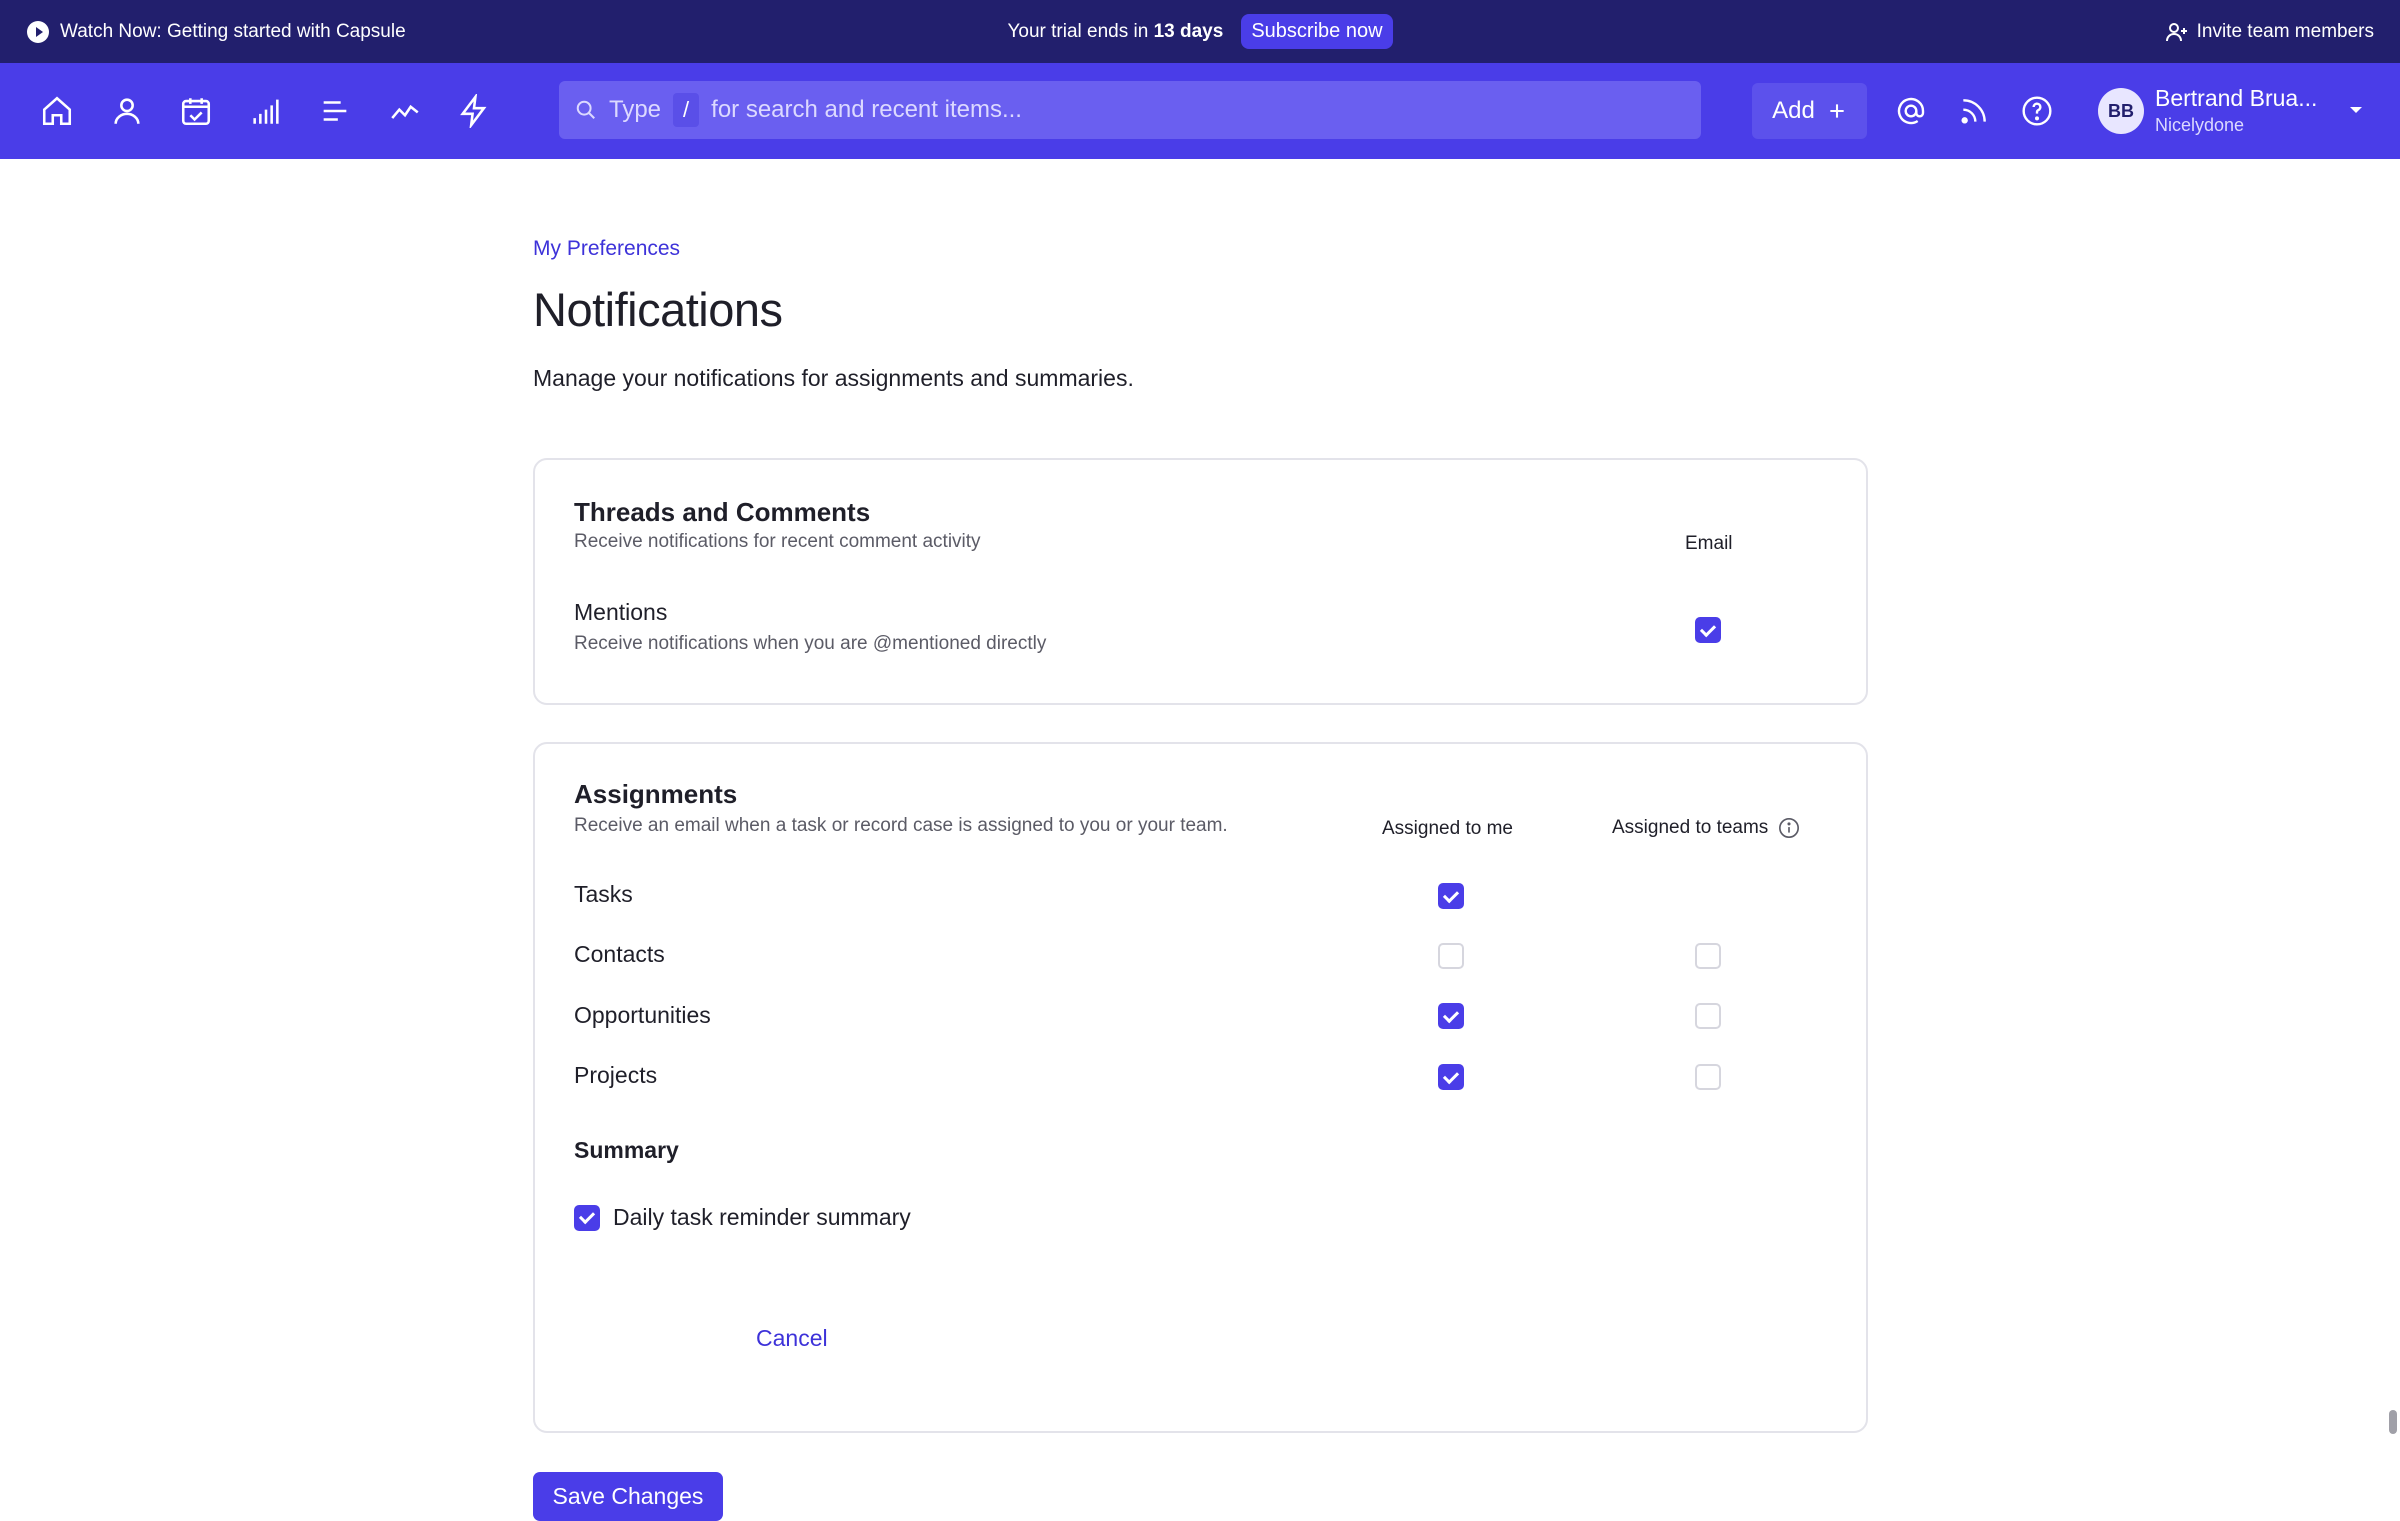 Image resolution: width=2400 pixels, height=1521 pixels. Describe the element at coordinates (1708, 1077) in the screenshot. I see `projects-assigned-teams-checkbox` at that location.